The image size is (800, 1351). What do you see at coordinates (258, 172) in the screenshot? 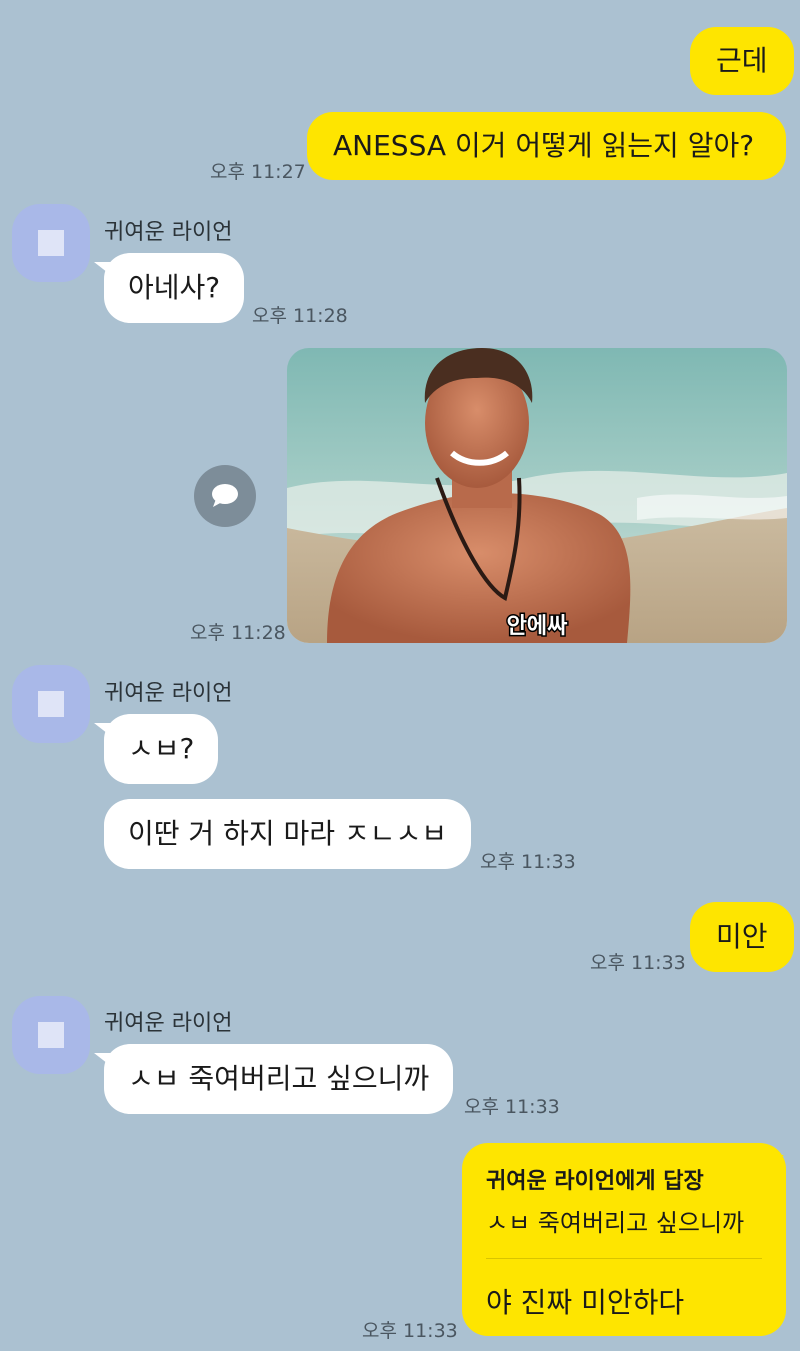
I see `message-time: 오후 11:27` at bounding box center [258, 172].